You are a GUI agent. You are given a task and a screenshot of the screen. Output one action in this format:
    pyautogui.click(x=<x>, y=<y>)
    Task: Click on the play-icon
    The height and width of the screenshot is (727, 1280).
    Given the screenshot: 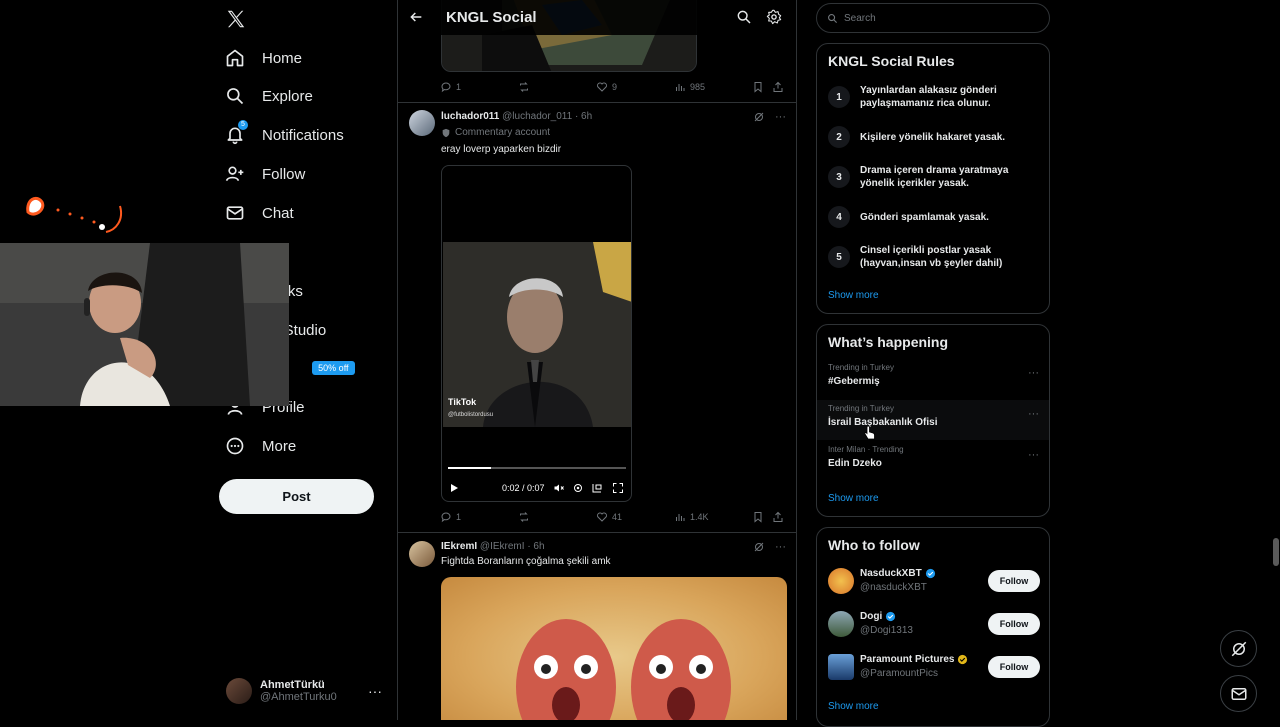 What is the action you would take?
    pyautogui.click(x=454, y=488)
    